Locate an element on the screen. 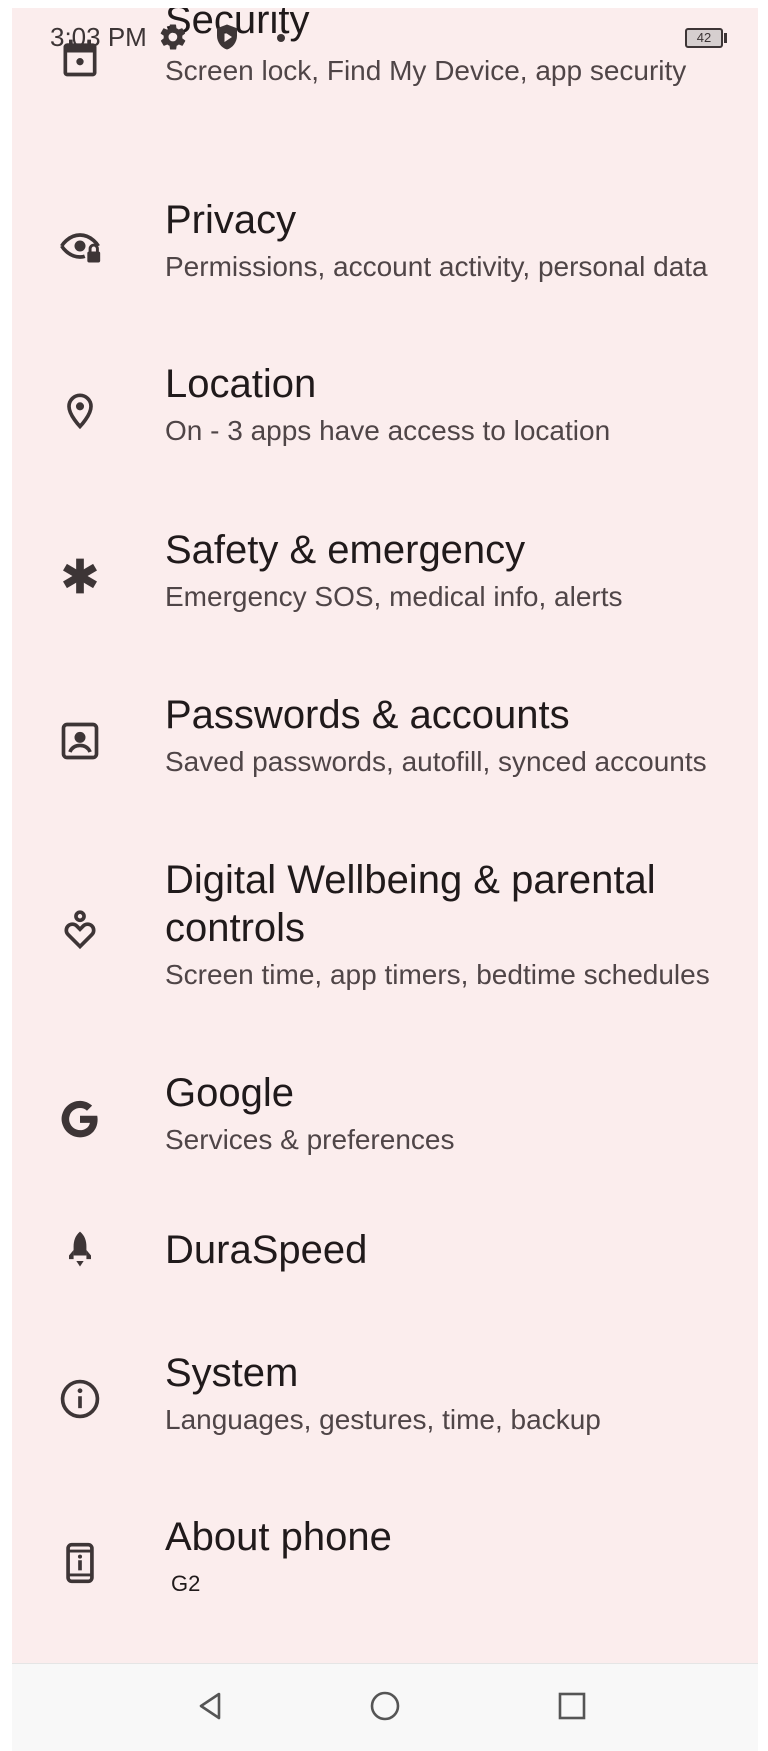 This screenshot has height=1751, width=768. home-icon is located at coordinates (385, 1706).